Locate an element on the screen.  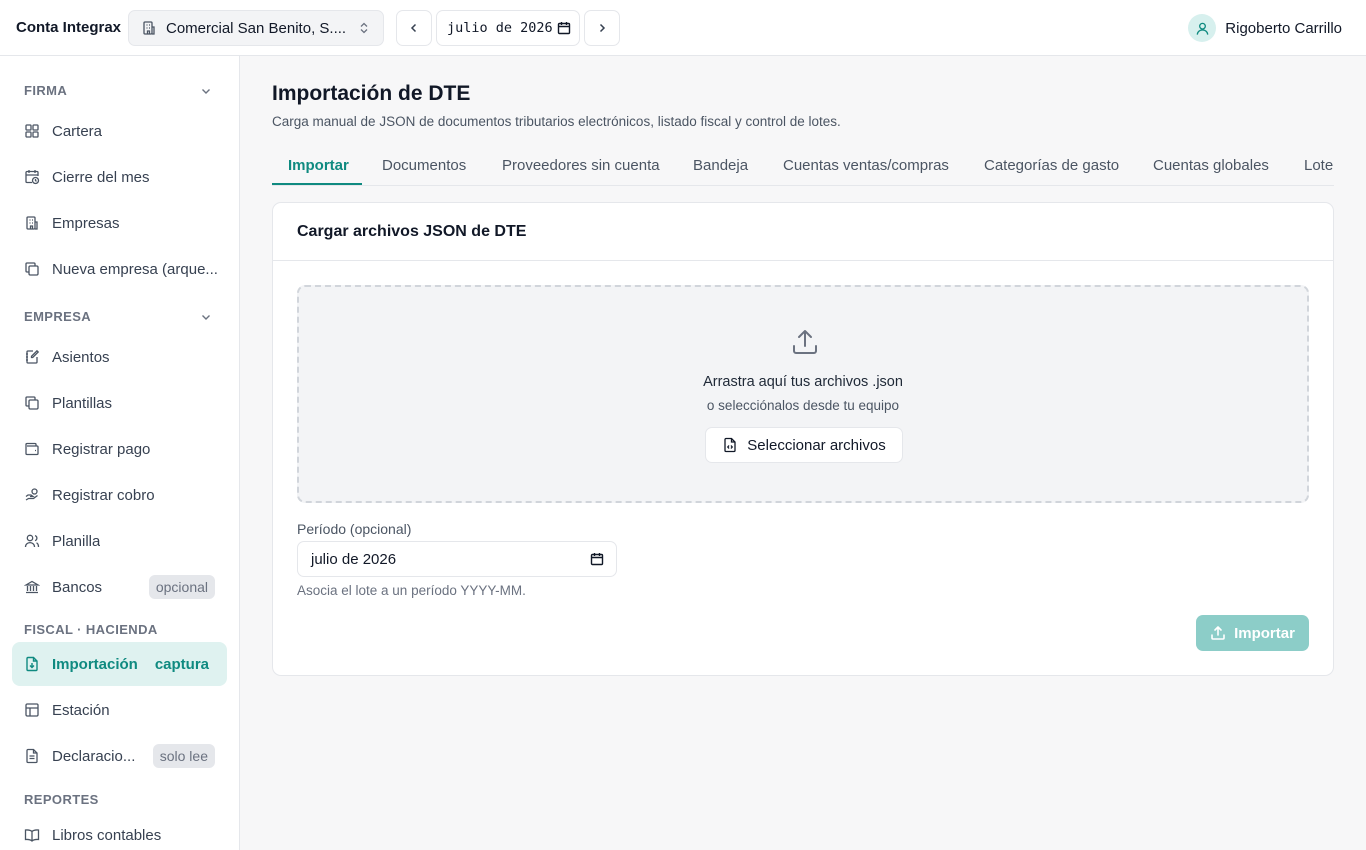
card-header: Cargar archivos JSON de DTE is located at coordinates (803, 232).